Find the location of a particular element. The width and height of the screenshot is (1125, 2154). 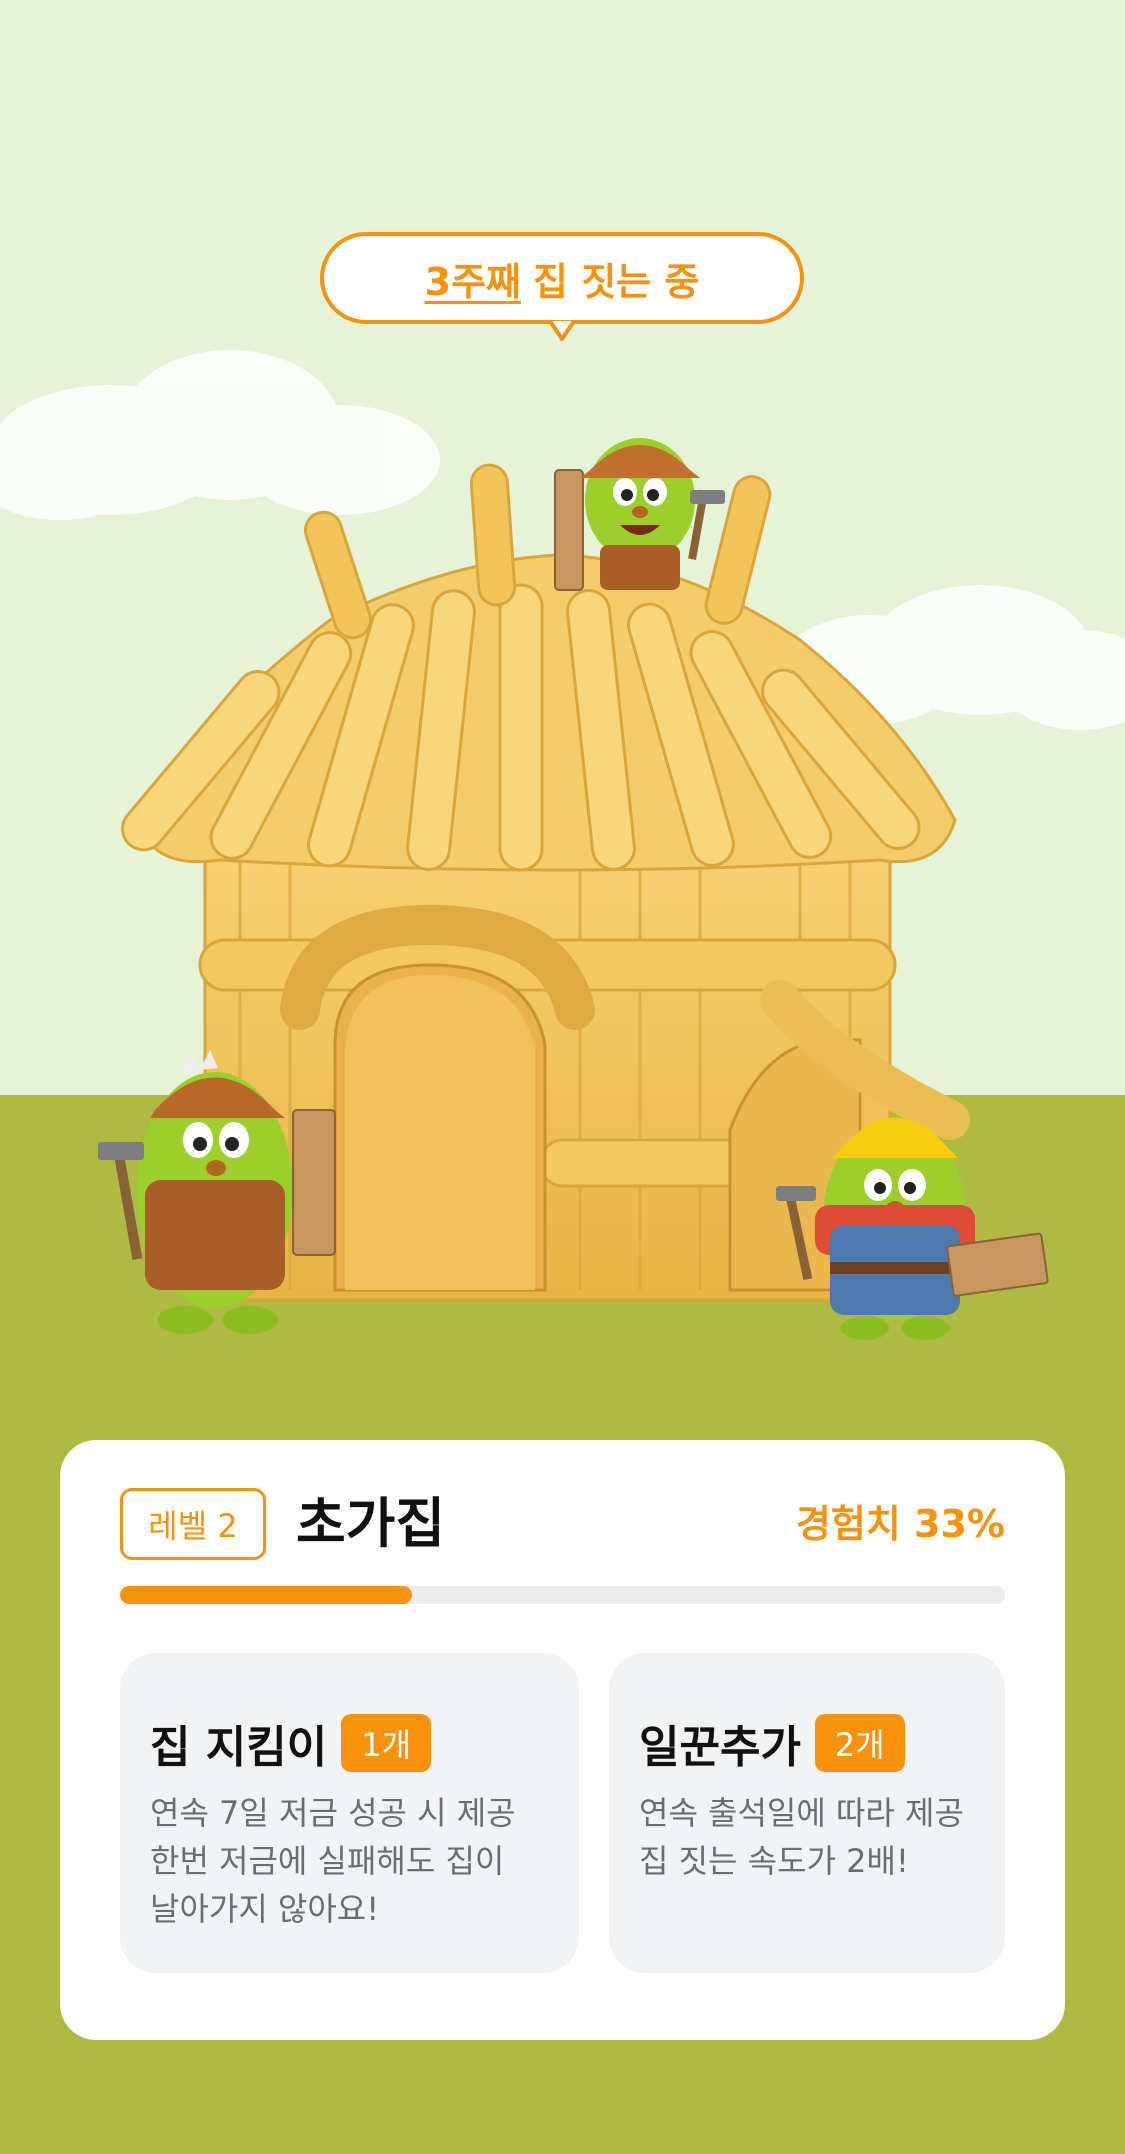

perk-description-line: 한번 저금에 실패해도 집이 is located at coordinates (327, 1861).